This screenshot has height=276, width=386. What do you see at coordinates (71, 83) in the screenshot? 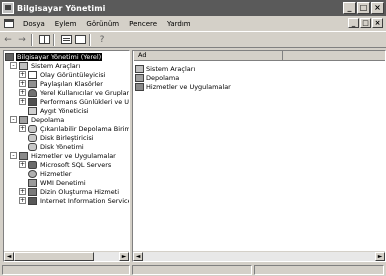
I see `tree-item-label: Paylaşılan Klasörler` at bounding box center [71, 83].